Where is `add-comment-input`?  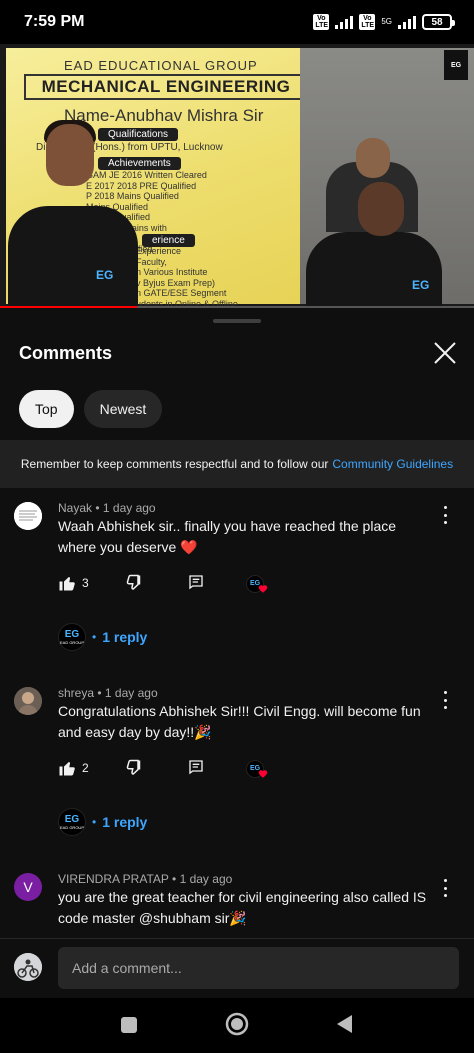
add-comment-input is located at coordinates (258, 968).